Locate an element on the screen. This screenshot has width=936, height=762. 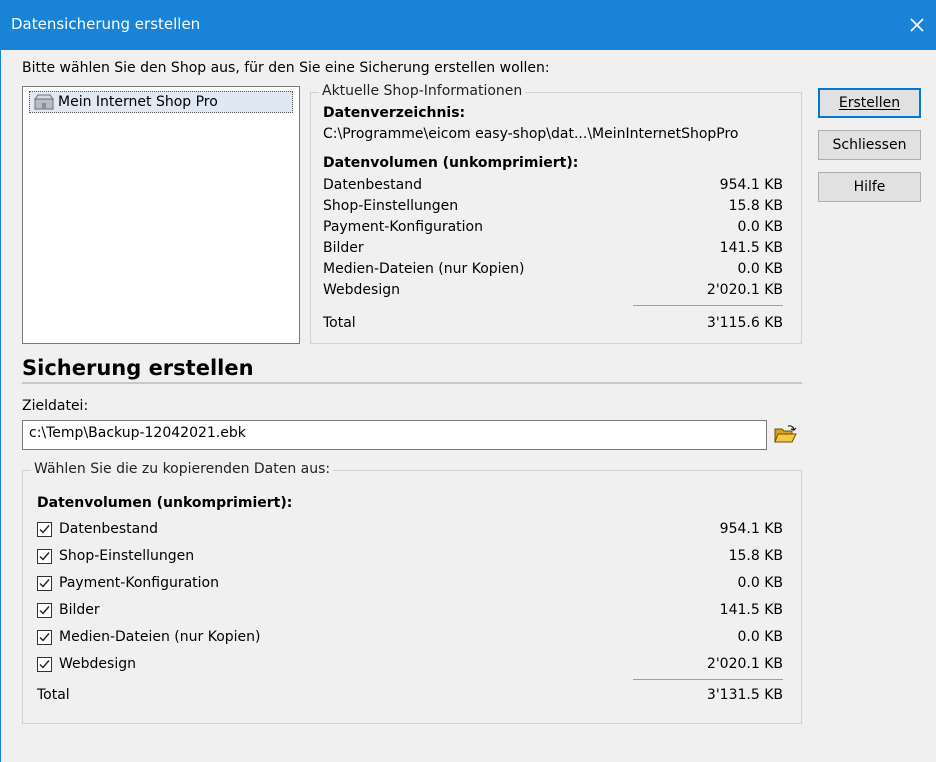
backup-row-value: 2'020.1 KB is located at coordinates (744, 664).